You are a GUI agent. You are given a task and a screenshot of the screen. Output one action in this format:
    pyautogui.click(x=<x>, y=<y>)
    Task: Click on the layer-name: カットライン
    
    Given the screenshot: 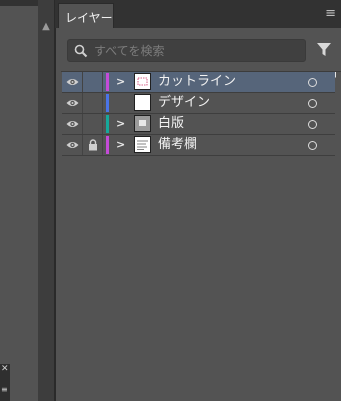 What is the action you would take?
    pyautogui.click(x=197, y=82)
    